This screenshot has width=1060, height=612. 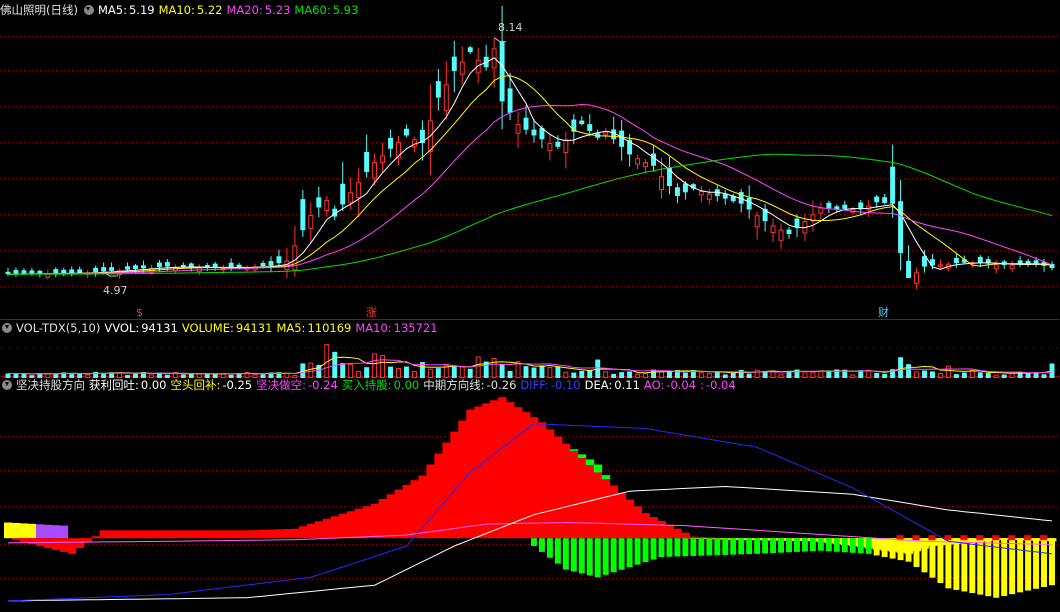 What do you see at coordinates (176, 10) in the screenshot?
I see `ma10-label: MA10:` at bounding box center [176, 10].